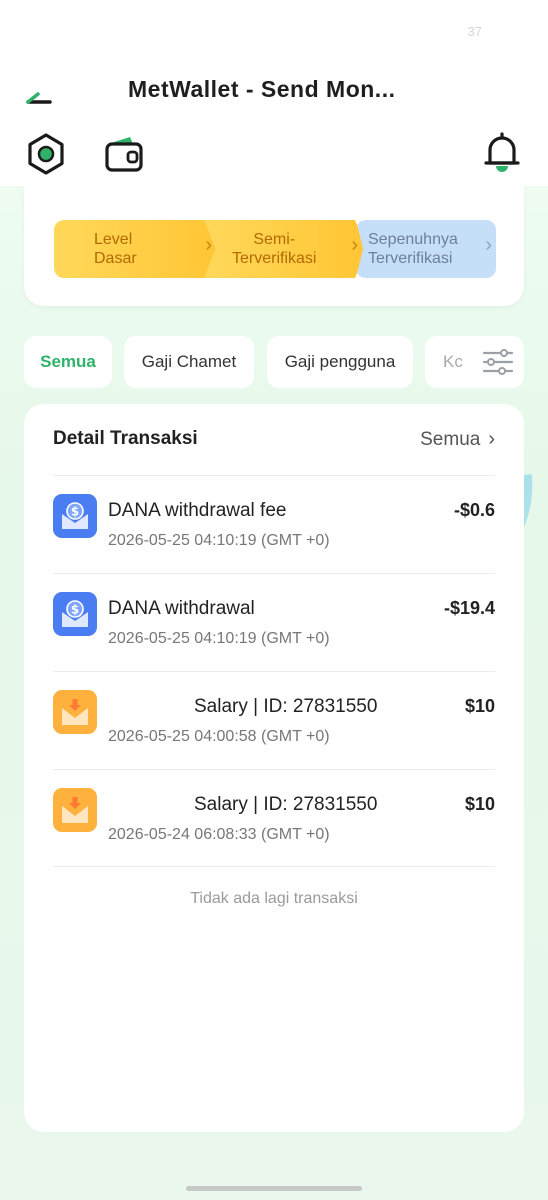  Describe the element at coordinates (138, 249) in the screenshot. I see `level-basic: Level Dasar ›` at that location.